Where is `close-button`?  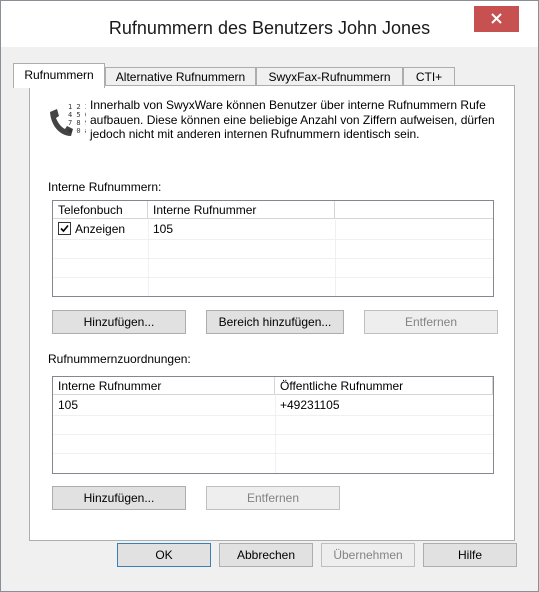
close-button is located at coordinates (496, 19).